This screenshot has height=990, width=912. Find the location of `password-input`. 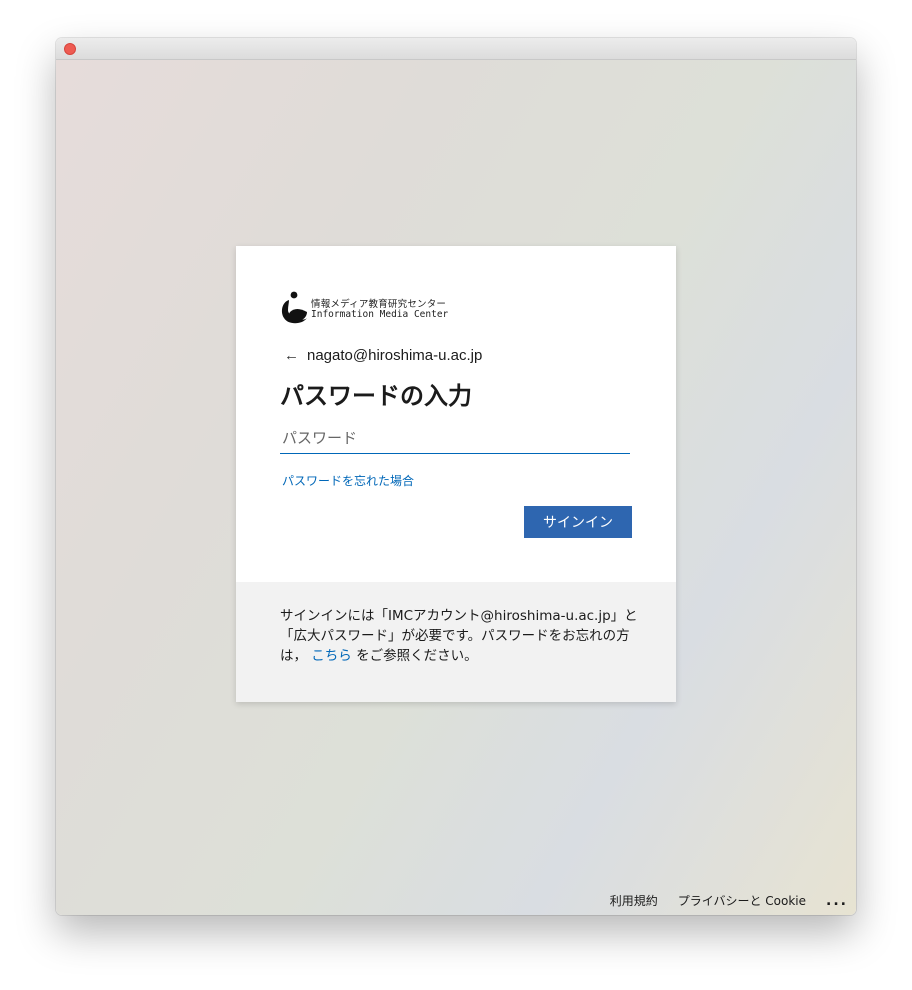

password-input is located at coordinates (455, 438).